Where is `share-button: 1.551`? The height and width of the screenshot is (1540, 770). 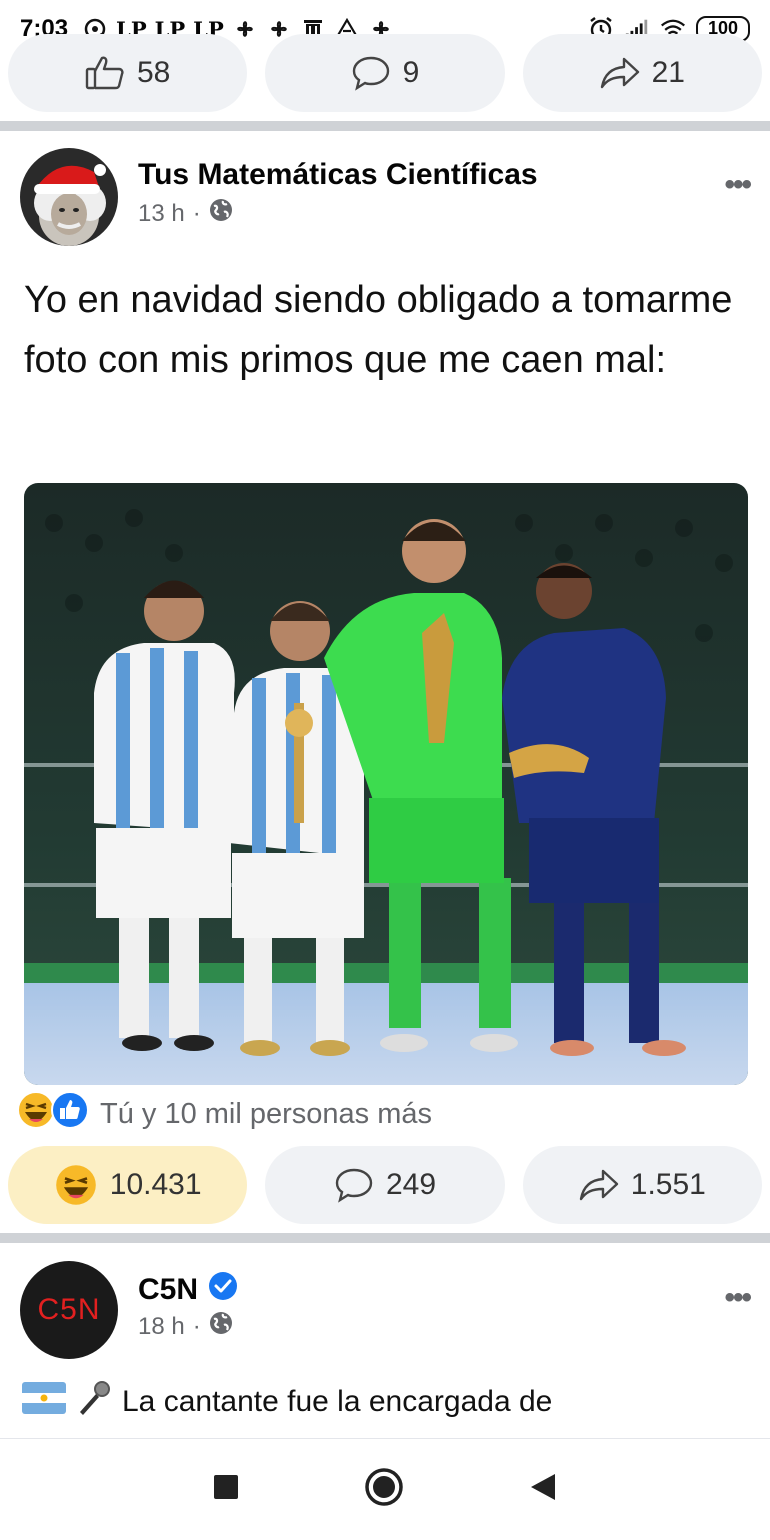
share-button: 1.551 is located at coordinates (642, 1185).